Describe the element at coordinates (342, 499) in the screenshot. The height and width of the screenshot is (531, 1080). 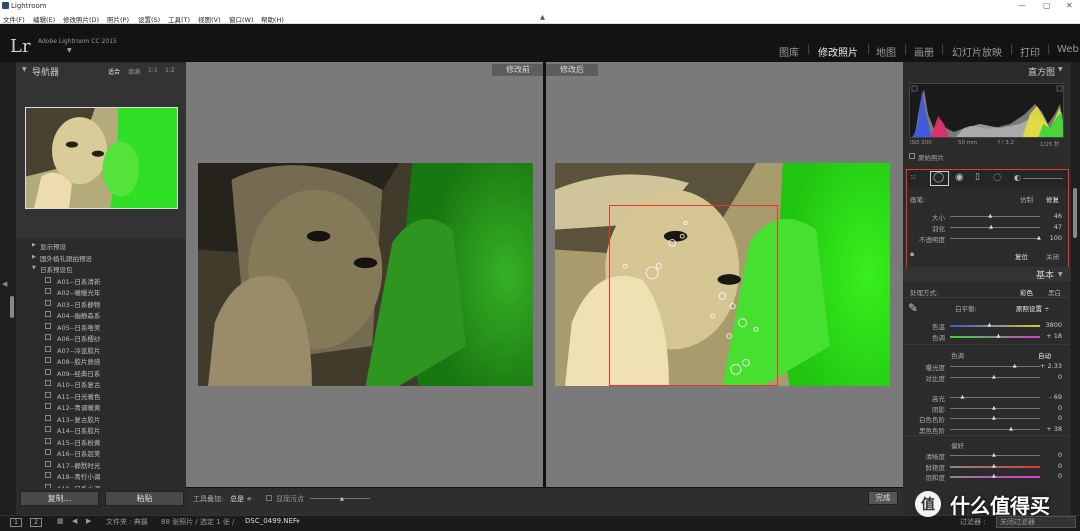
I see `slider-knob-icon: ▲` at that location.